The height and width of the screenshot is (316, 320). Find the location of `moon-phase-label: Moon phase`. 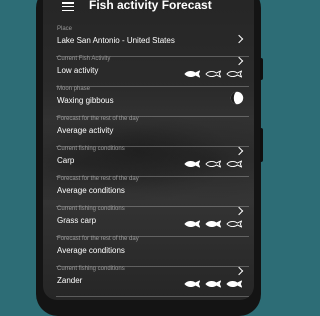

moon-phase-label: Moon phase is located at coordinates (74, 89).